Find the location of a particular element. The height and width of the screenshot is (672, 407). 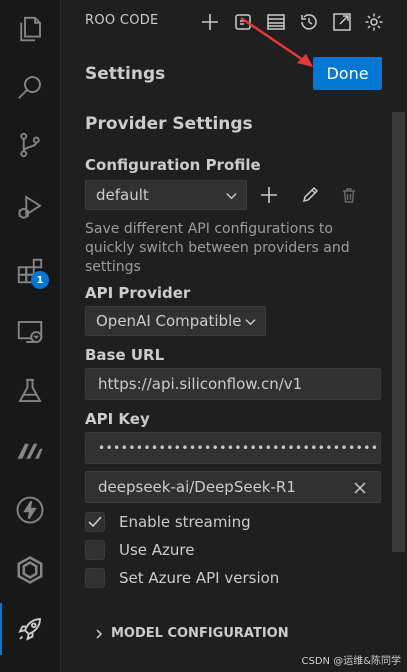

pencil-icon is located at coordinates (310, 194).